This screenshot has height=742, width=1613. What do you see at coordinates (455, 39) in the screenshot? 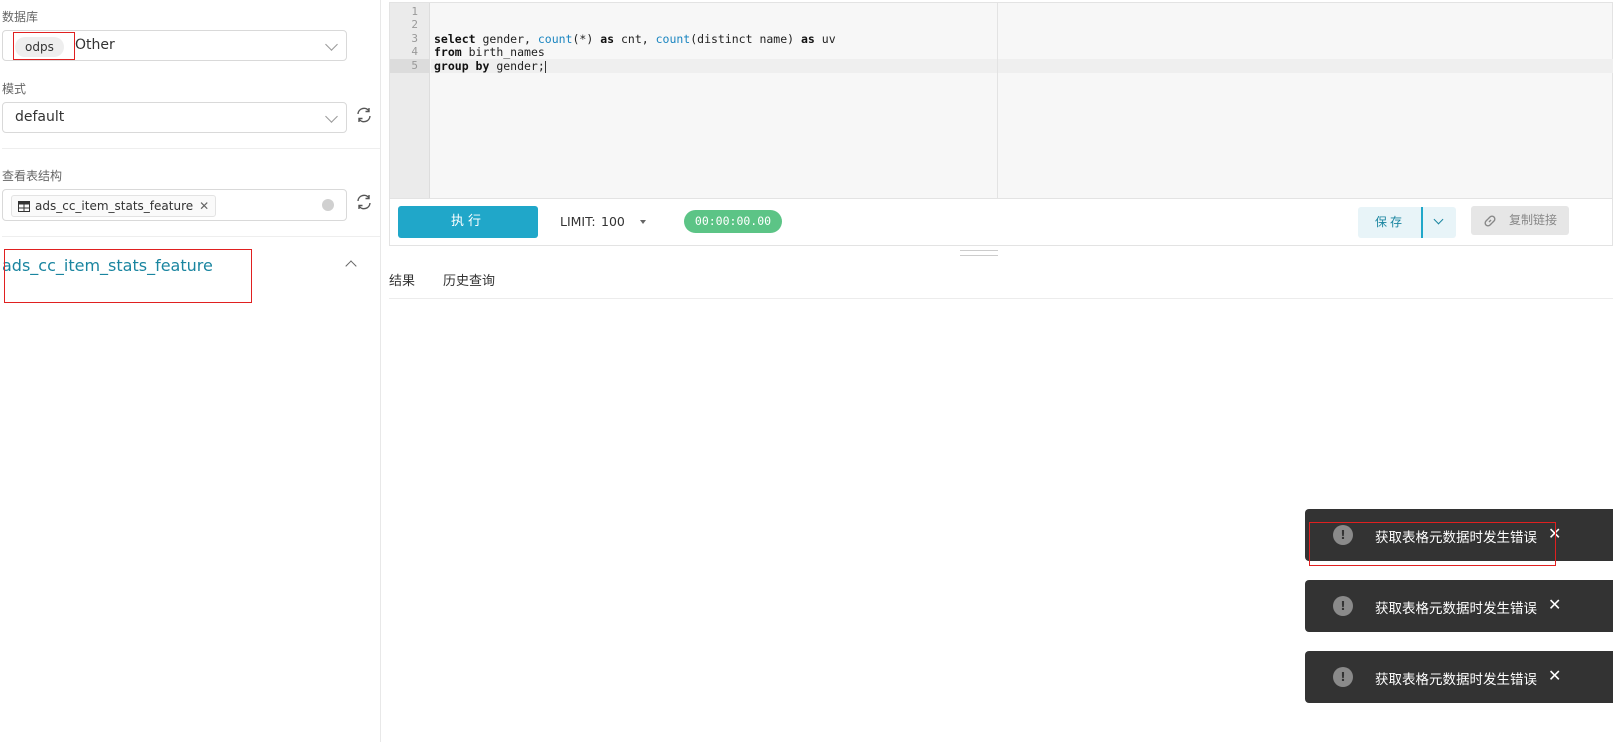
I see `keyword: select` at bounding box center [455, 39].